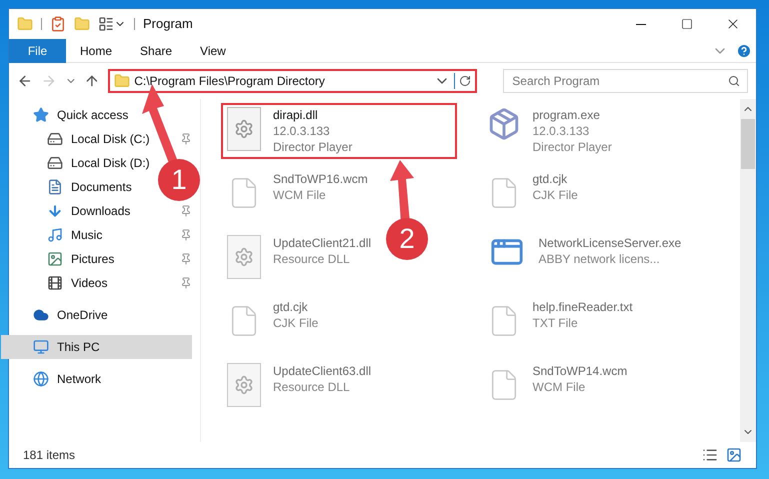  What do you see at coordinates (74, 187) in the screenshot?
I see `nav-item: Documents` at bounding box center [74, 187].